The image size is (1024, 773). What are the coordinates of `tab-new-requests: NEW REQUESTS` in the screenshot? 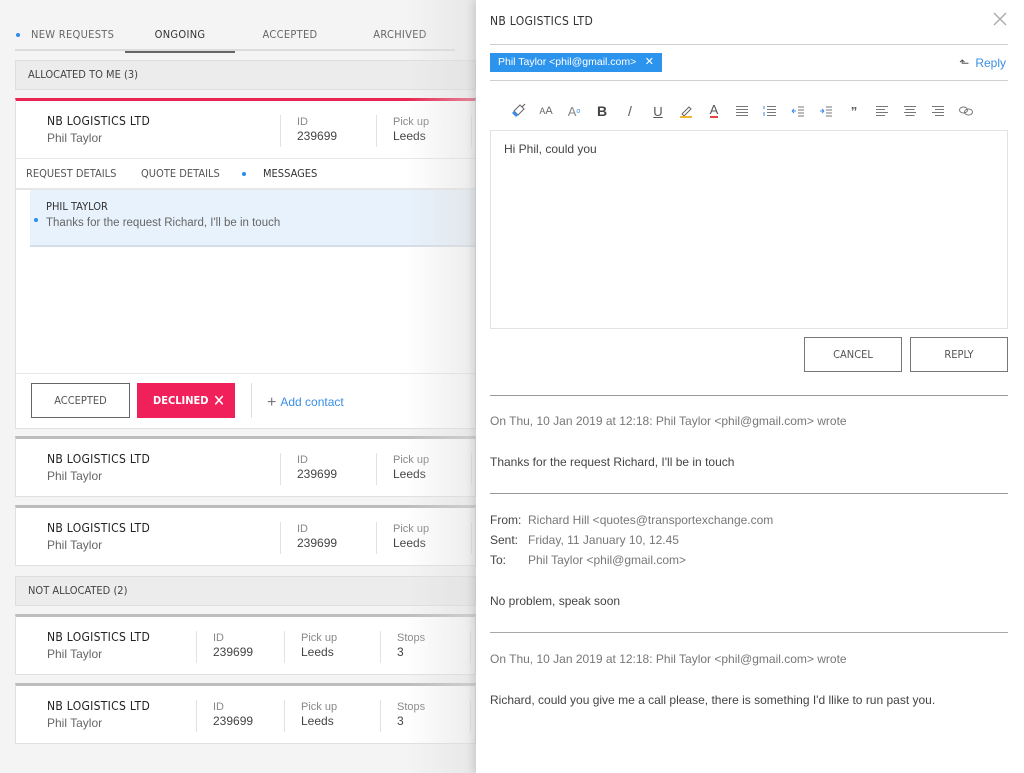 It's located at (70, 37).